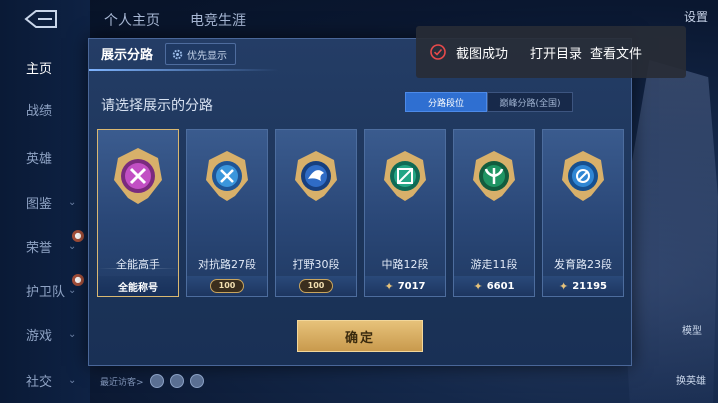 This screenshot has width=718, height=403. I want to click on recent-visitors: 最近访客>, so click(152, 381).